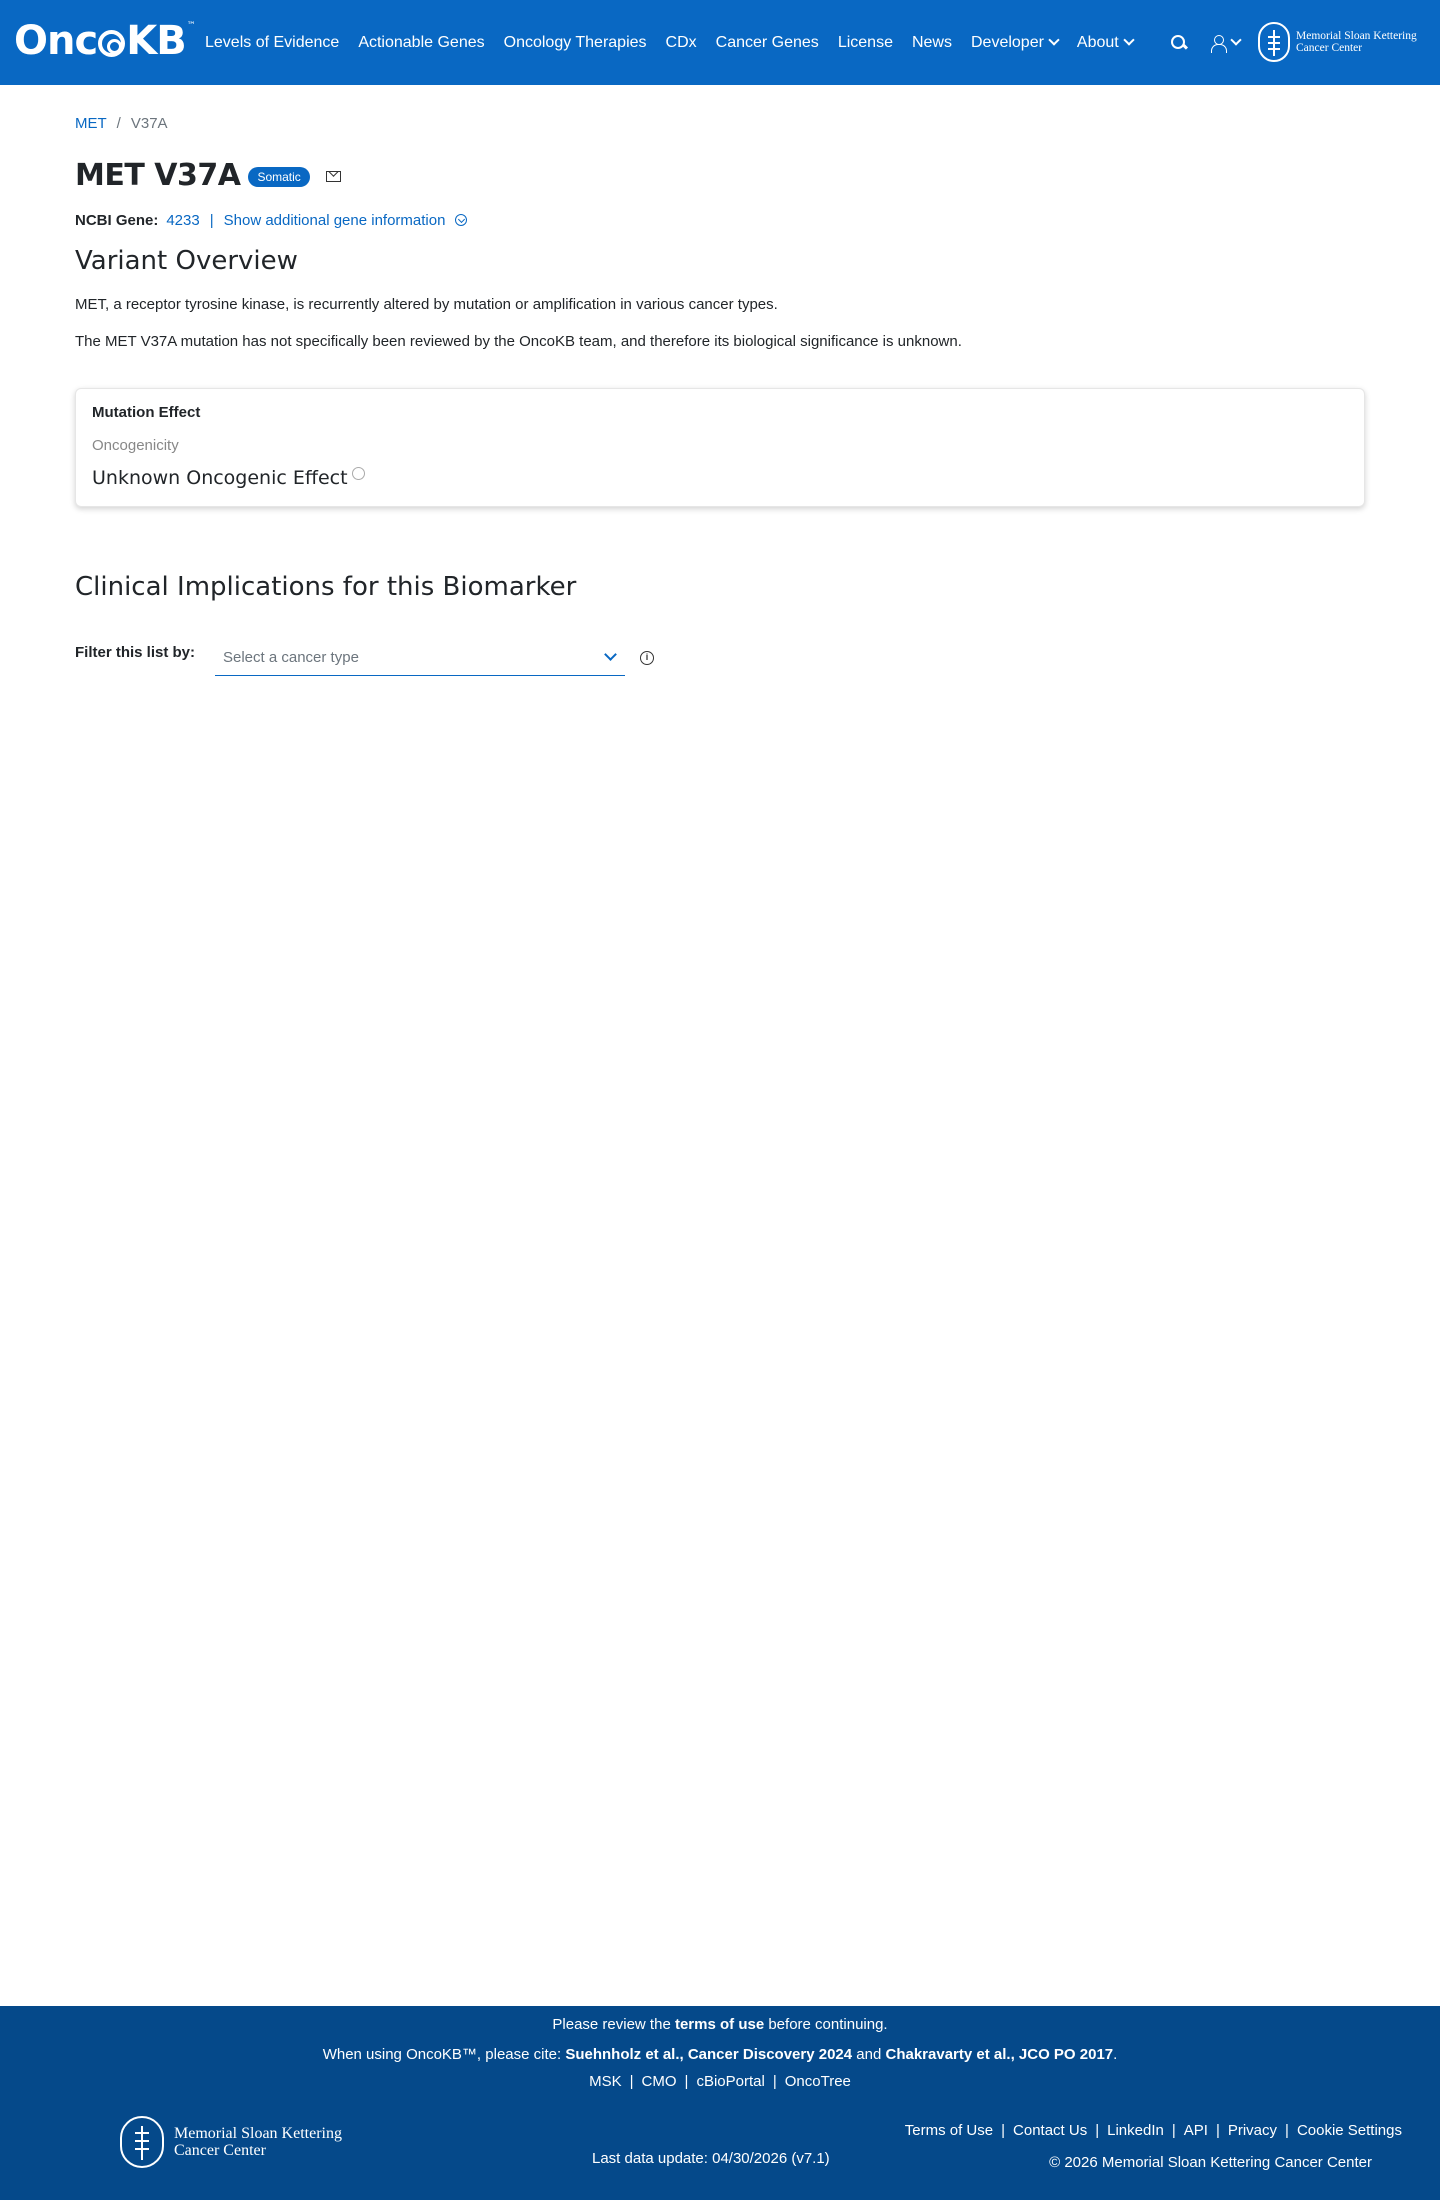 Image resolution: width=1440 pixels, height=2200 pixels. I want to click on user-menu-dropdown, so click(1224, 43).